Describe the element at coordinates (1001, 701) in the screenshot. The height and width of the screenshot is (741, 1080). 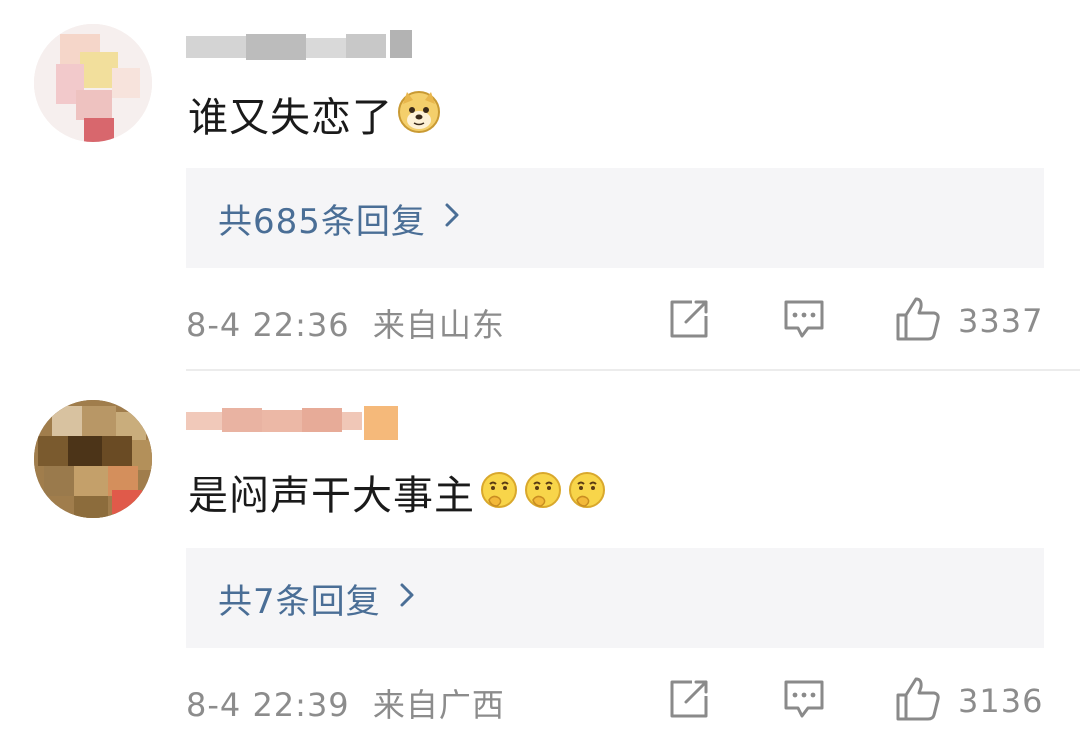
I see `like-count: 3136` at that location.